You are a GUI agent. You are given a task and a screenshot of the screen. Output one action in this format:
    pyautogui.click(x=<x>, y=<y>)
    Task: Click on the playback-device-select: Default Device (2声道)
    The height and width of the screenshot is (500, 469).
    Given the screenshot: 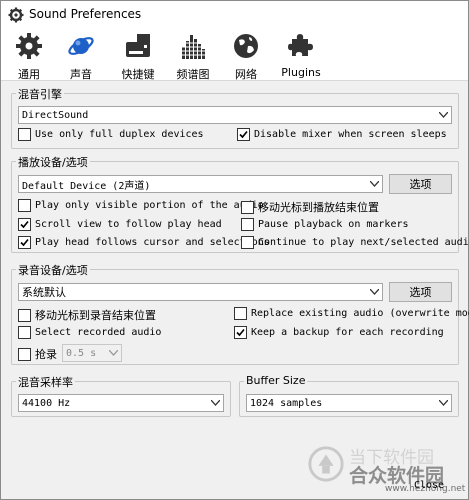 What is the action you would take?
    pyautogui.click(x=200, y=184)
    